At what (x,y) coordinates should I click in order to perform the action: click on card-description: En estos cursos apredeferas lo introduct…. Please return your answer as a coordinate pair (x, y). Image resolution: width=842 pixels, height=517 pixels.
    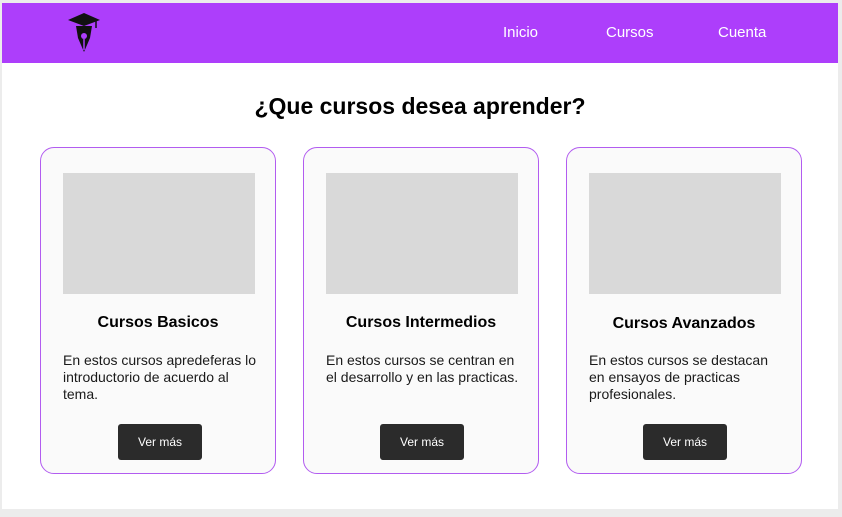
    Looking at the image, I should click on (159, 377).